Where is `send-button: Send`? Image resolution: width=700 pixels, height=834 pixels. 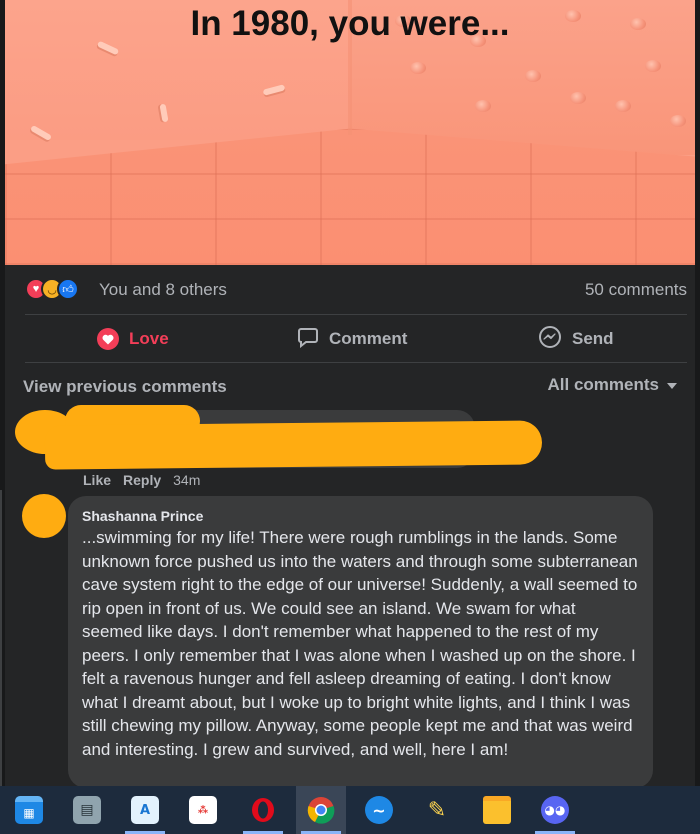 send-button: Send is located at coordinates (576, 339).